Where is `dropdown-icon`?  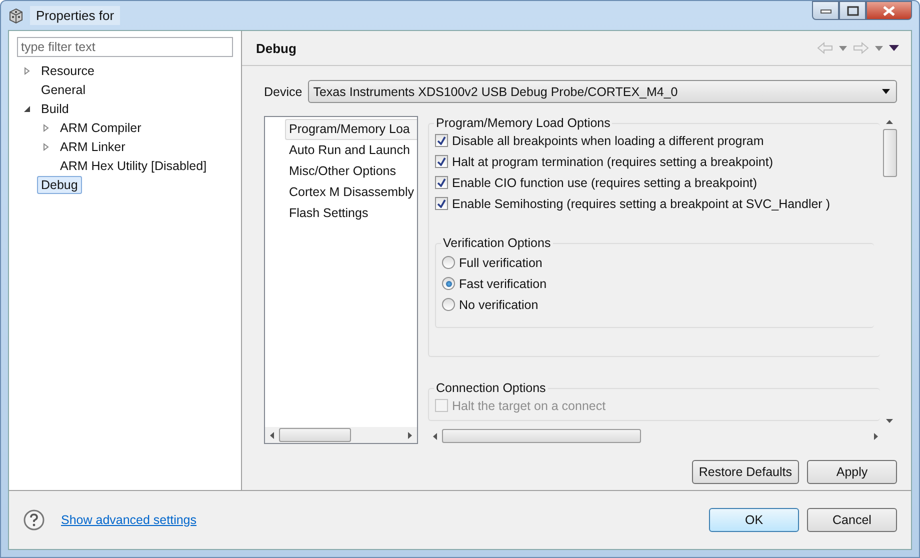 dropdown-icon is located at coordinates (886, 91).